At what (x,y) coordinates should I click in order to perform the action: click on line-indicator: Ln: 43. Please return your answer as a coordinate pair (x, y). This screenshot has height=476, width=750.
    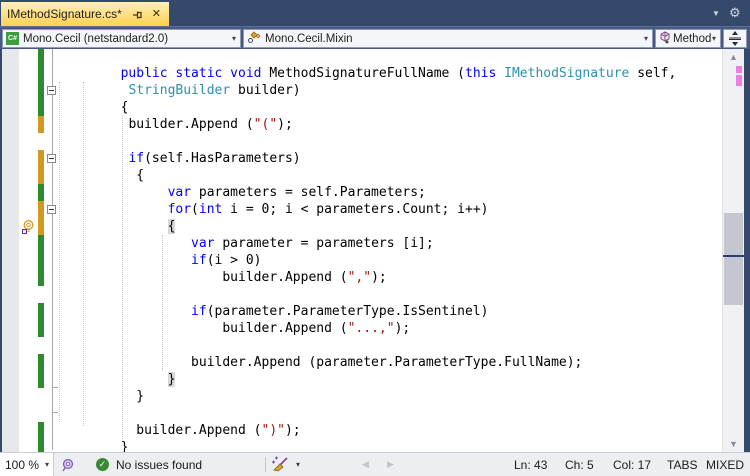
    Looking at the image, I should click on (531, 464).